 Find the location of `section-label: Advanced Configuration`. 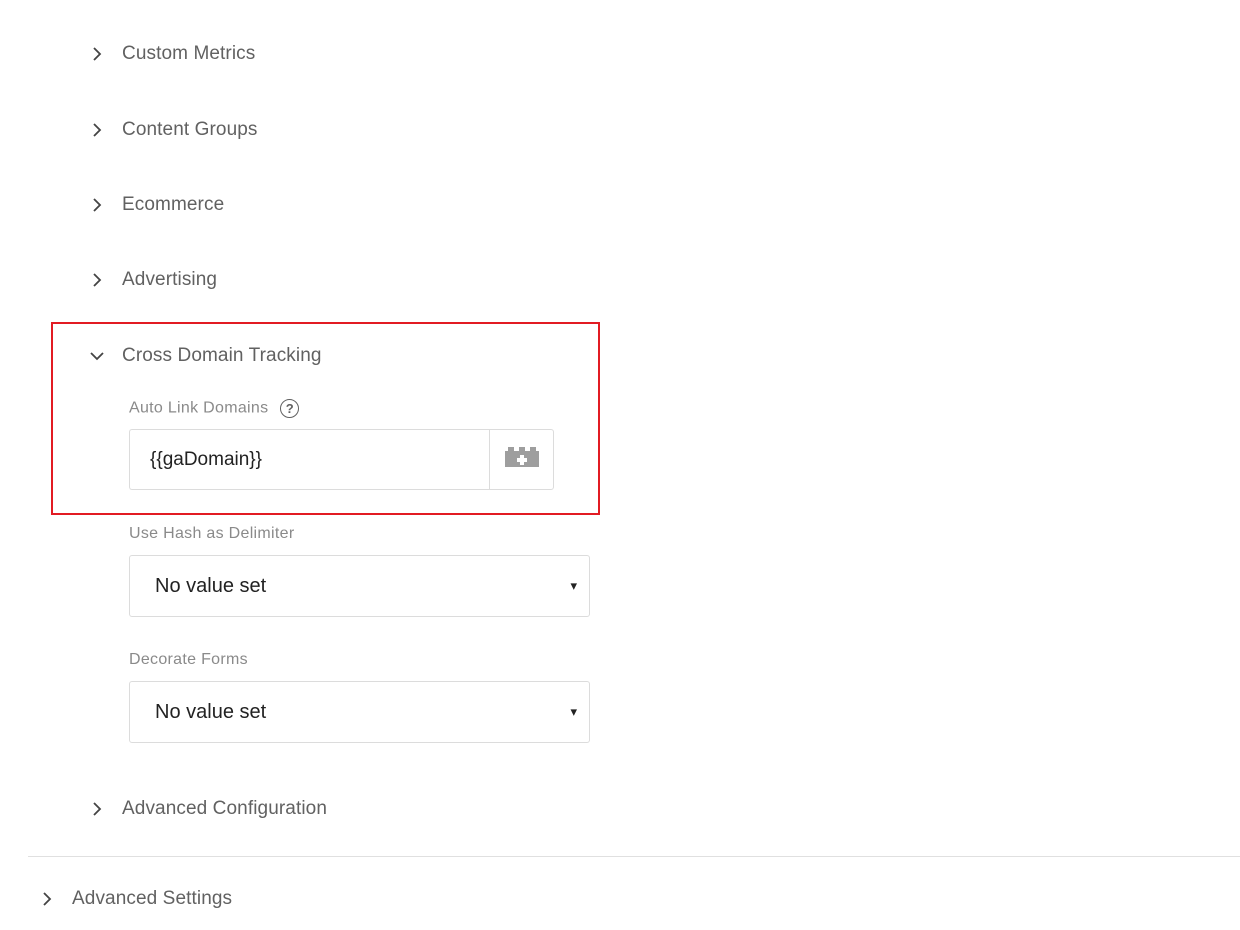

section-label: Advanced Configuration is located at coordinates (225, 808).